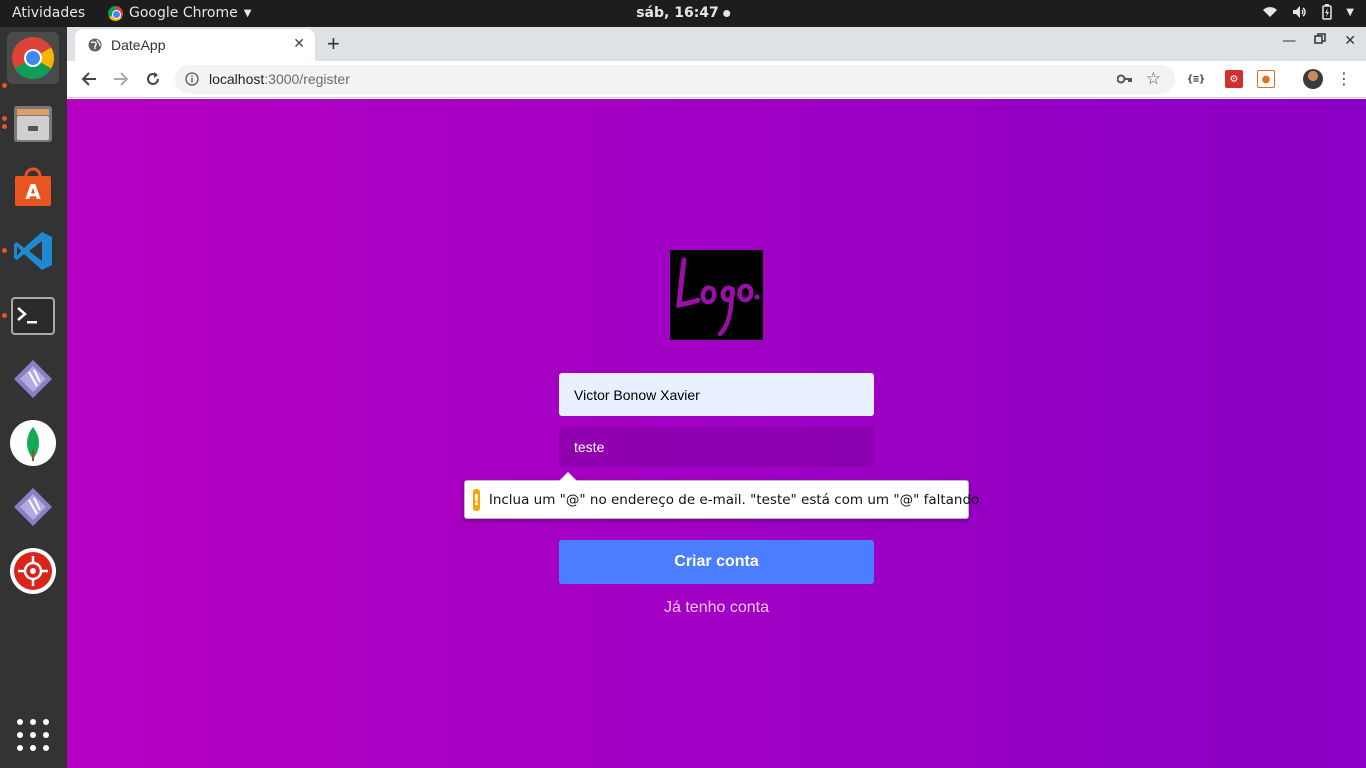 Image resolution: width=1366 pixels, height=768 pixels. I want to click on dock-insomnia, so click(33, 571).